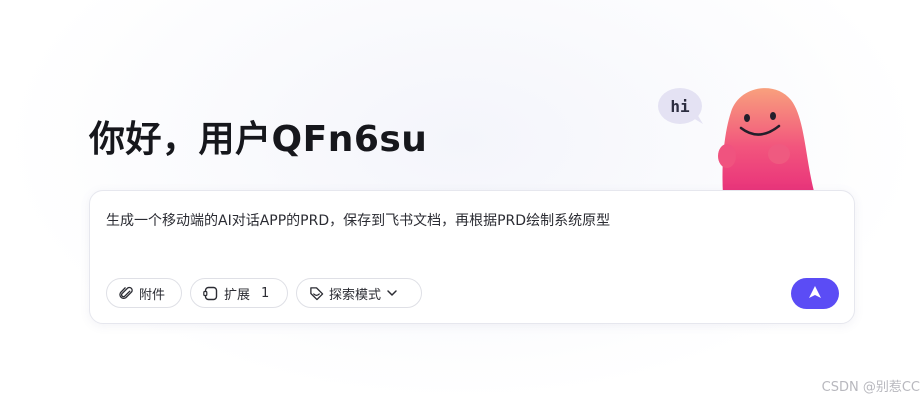  I want to click on mode-label: 探索模式, so click(355, 295).